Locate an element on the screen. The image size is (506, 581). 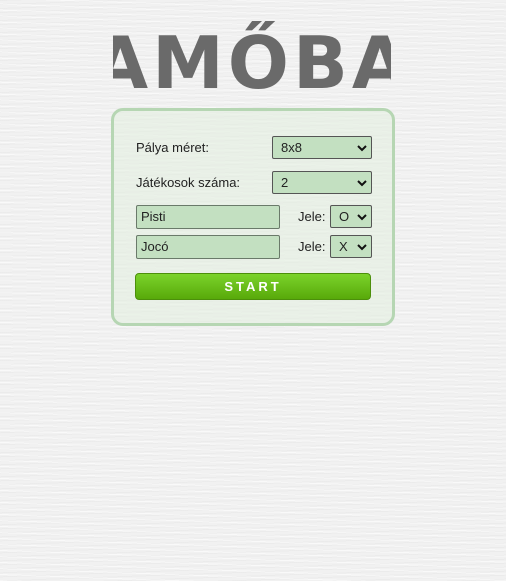
player1-mark-select: O is located at coordinates (351, 216).